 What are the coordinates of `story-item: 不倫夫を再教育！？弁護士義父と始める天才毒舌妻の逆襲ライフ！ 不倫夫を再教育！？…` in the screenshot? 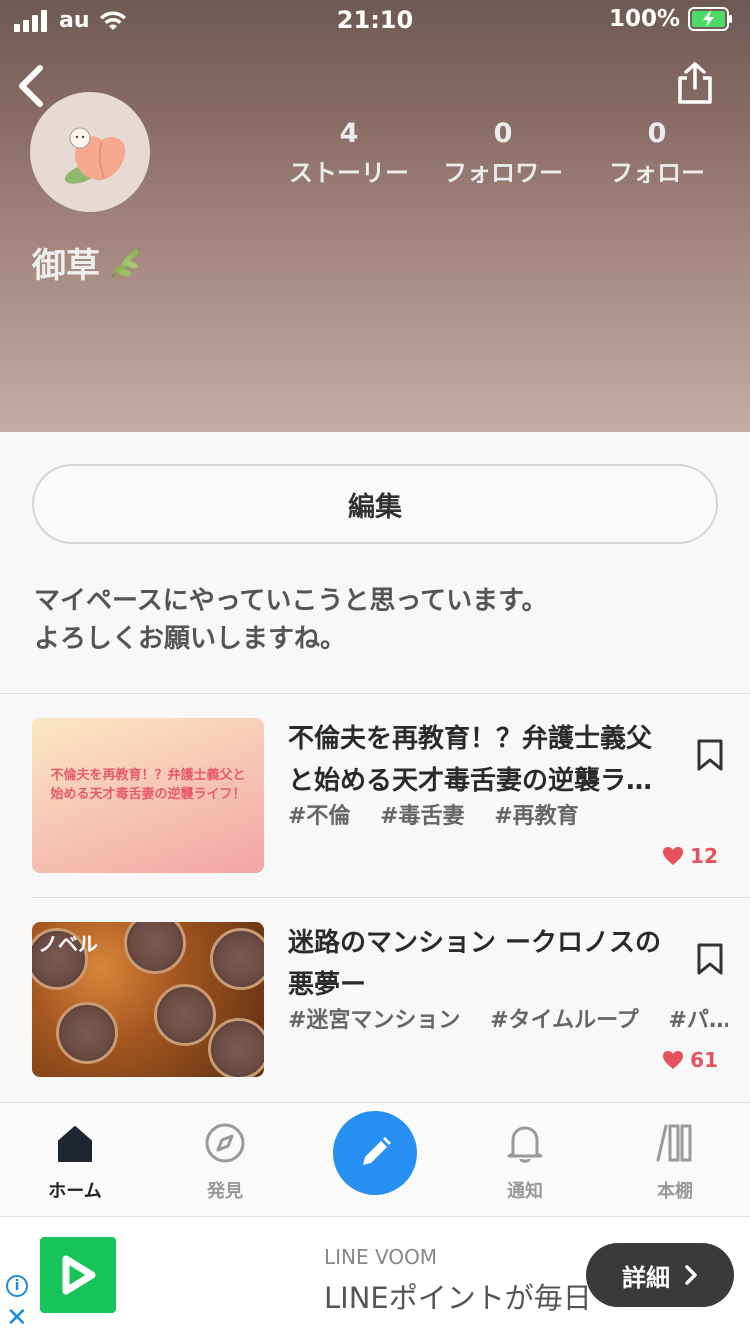 It's located at (375, 798).